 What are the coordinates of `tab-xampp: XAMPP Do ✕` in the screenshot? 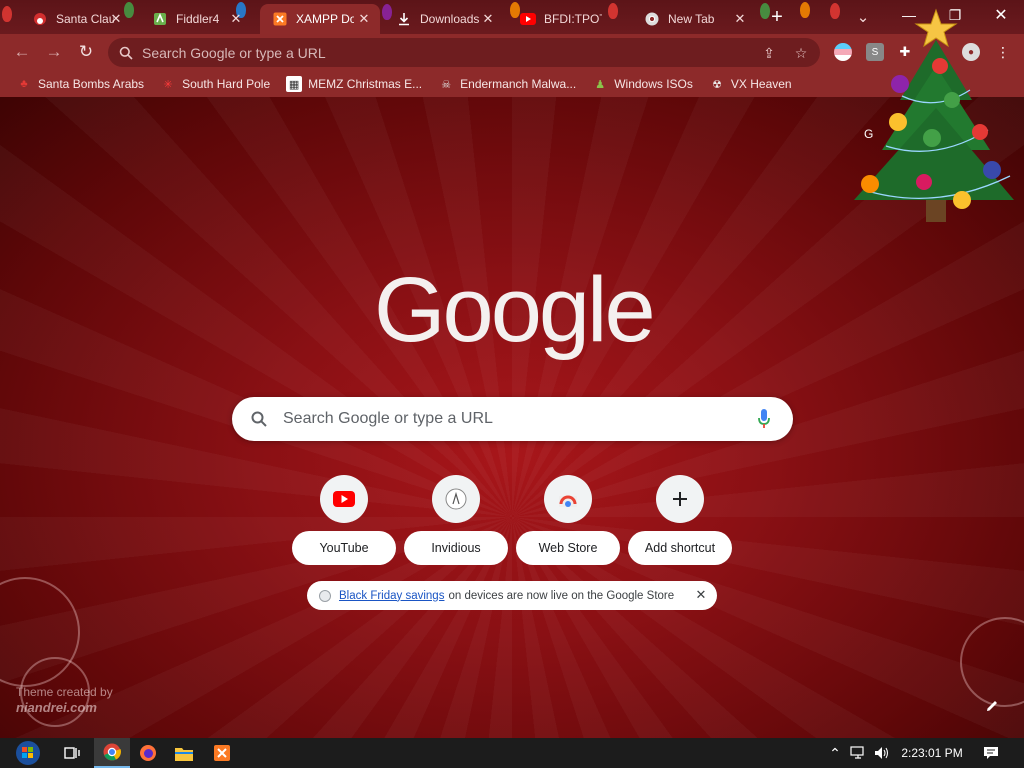 It's located at (320, 19).